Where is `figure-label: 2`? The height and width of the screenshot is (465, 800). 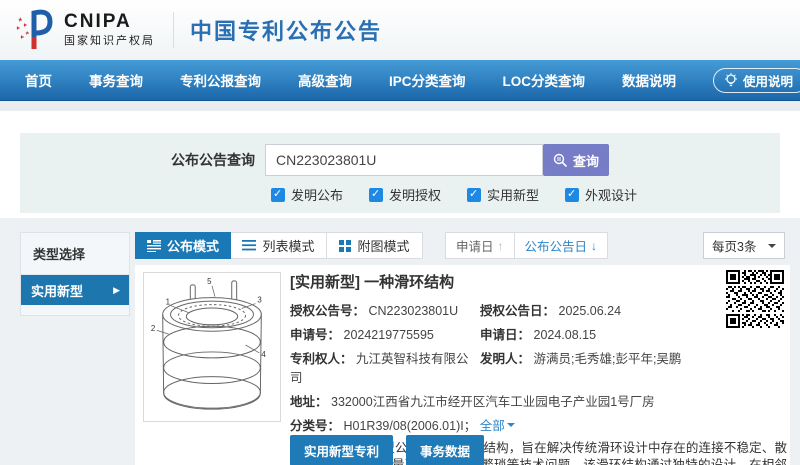 figure-label: 2 is located at coordinates (153, 328).